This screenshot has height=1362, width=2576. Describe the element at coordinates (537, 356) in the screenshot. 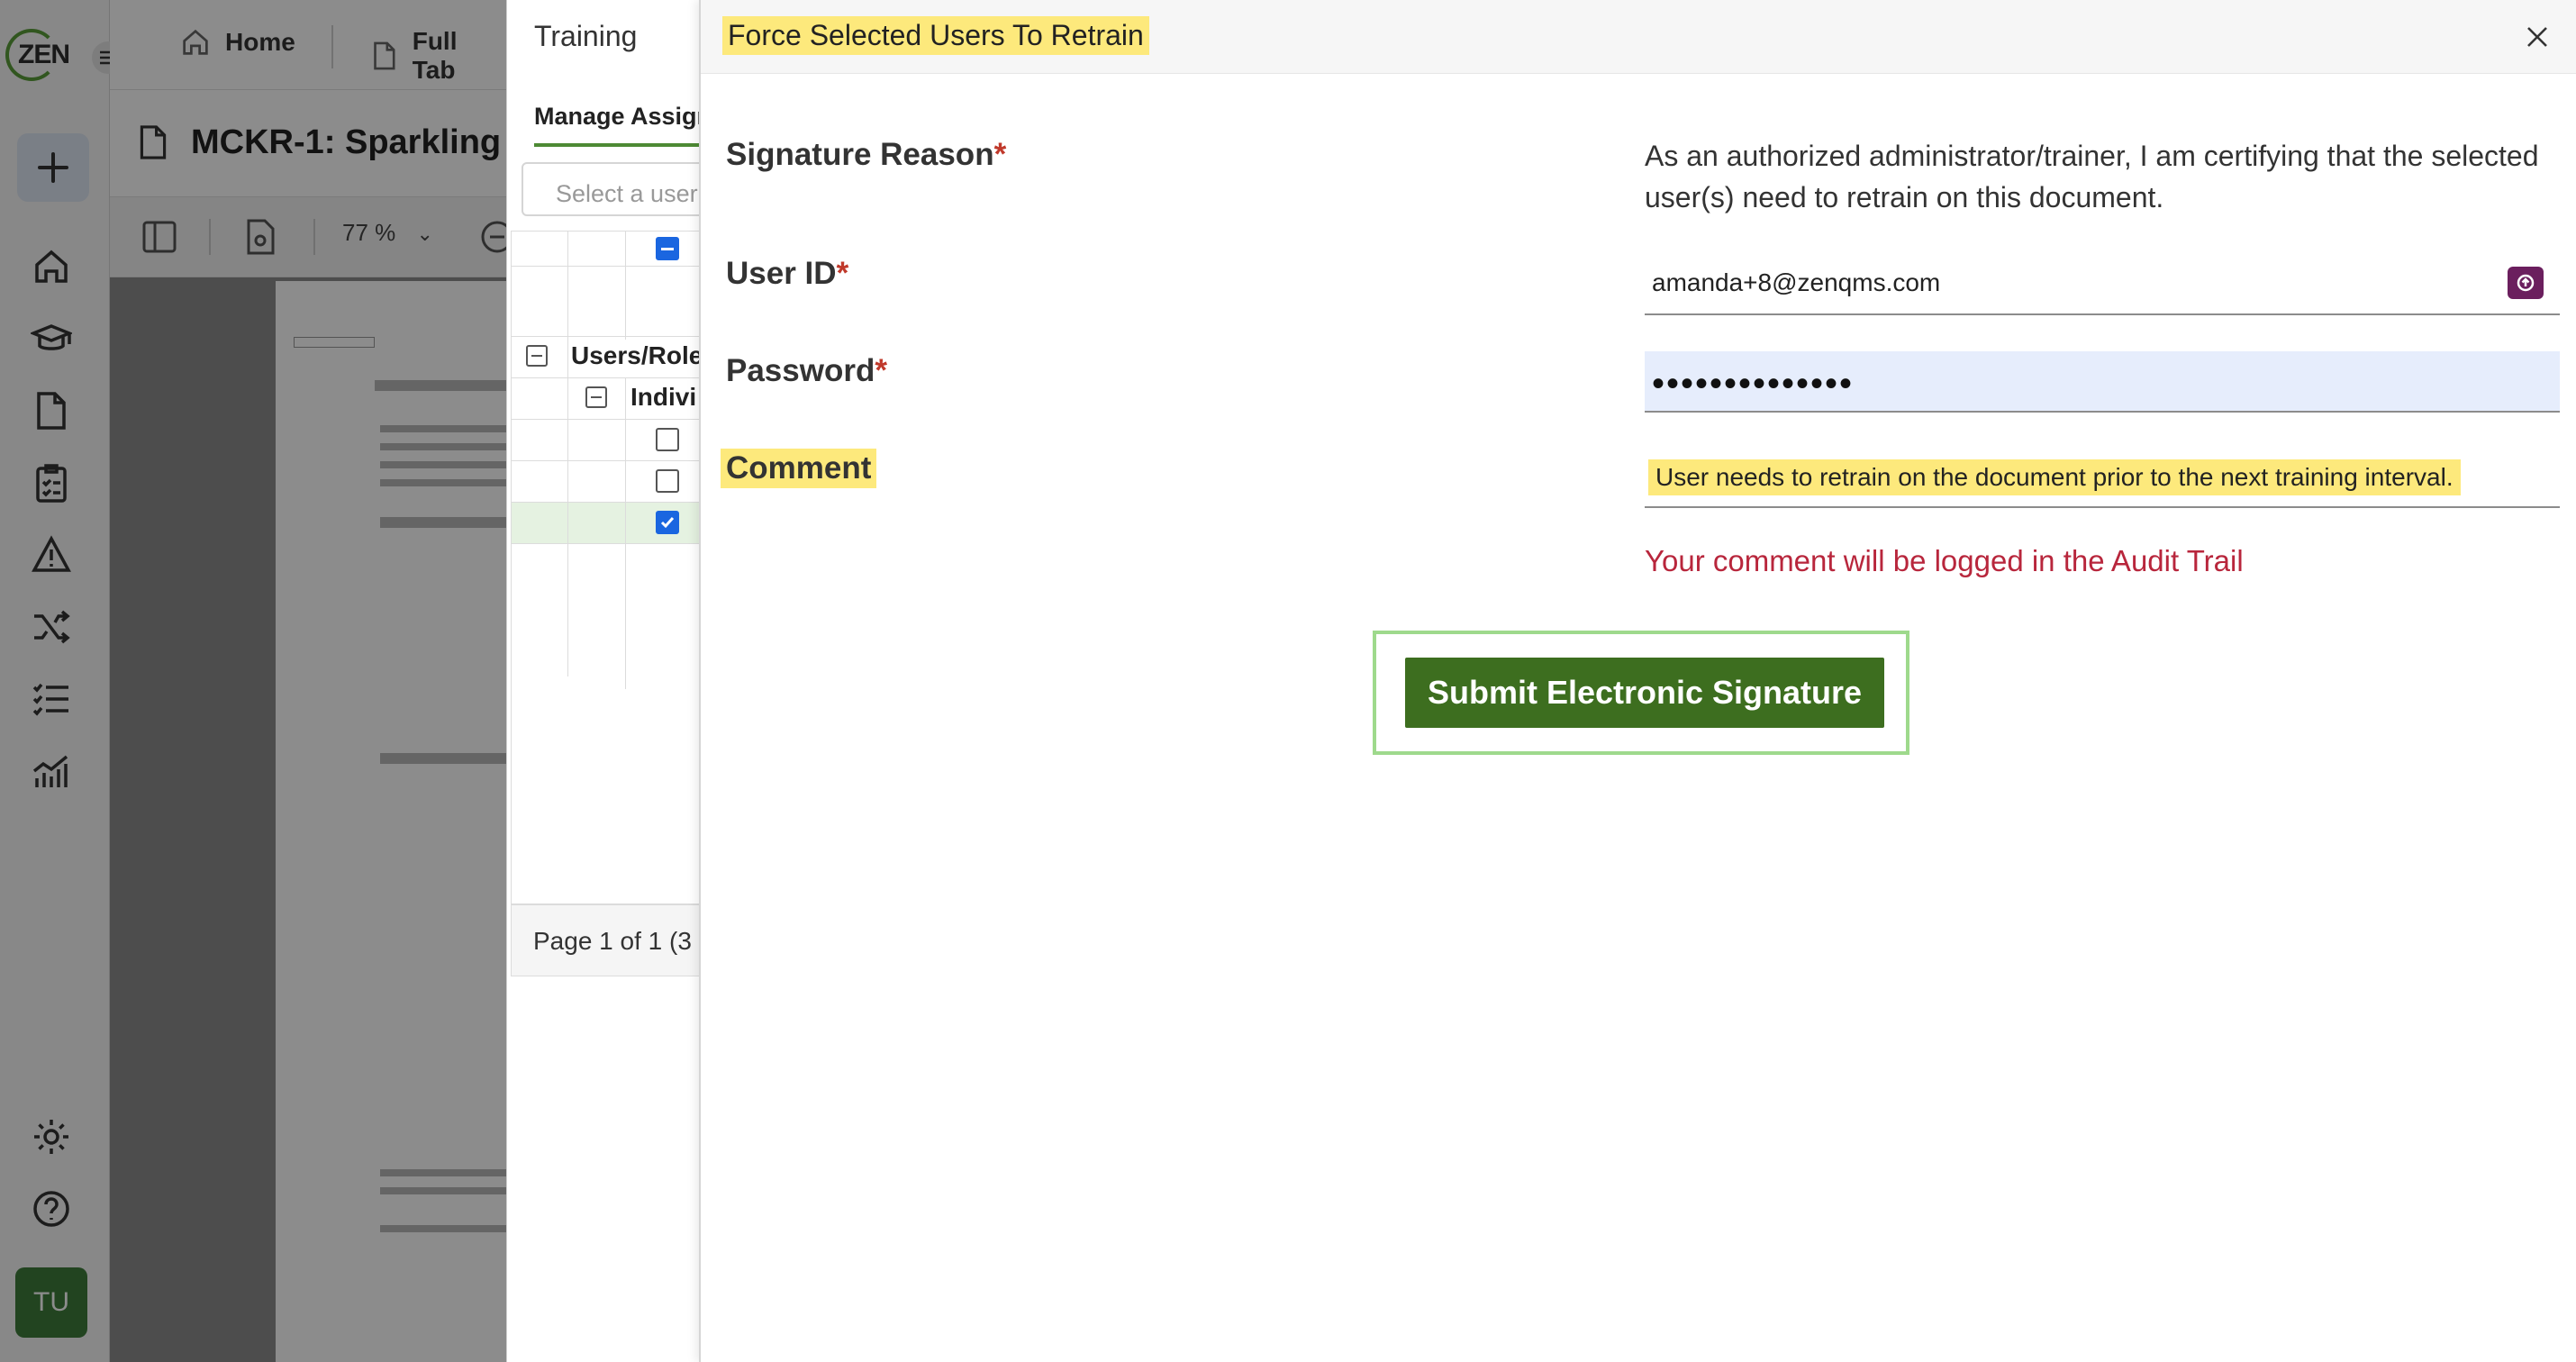

I see `collapse-users-roles-toggle` at that location.